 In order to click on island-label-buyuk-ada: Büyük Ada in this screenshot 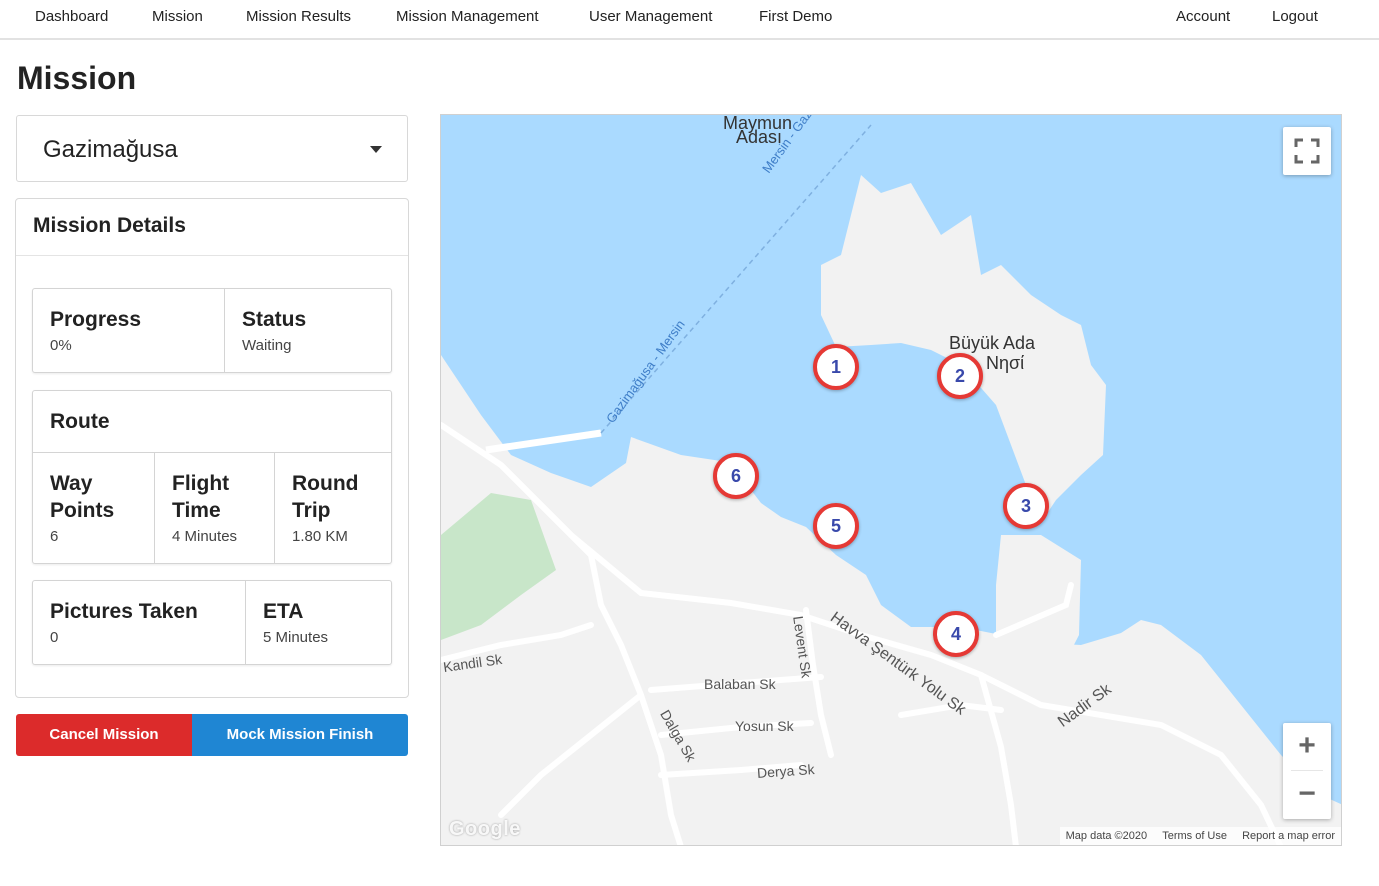, I will do `click(992, 343)`.